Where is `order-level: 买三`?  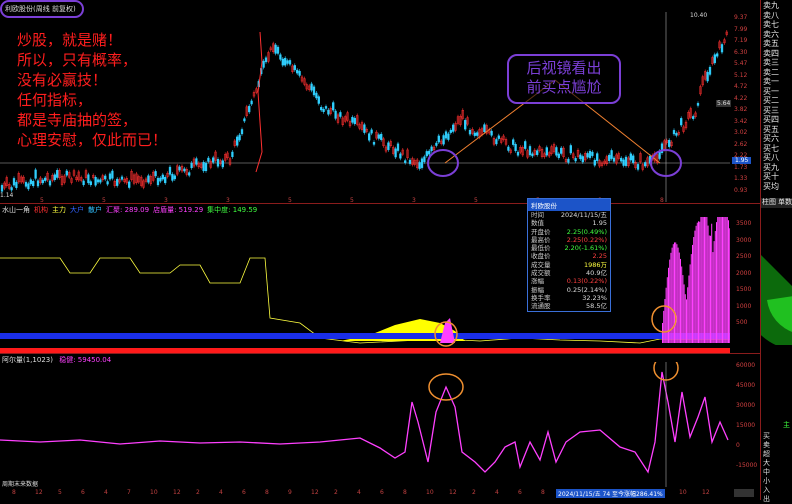 order-level: 买三 is located at coordinates (776, 111).